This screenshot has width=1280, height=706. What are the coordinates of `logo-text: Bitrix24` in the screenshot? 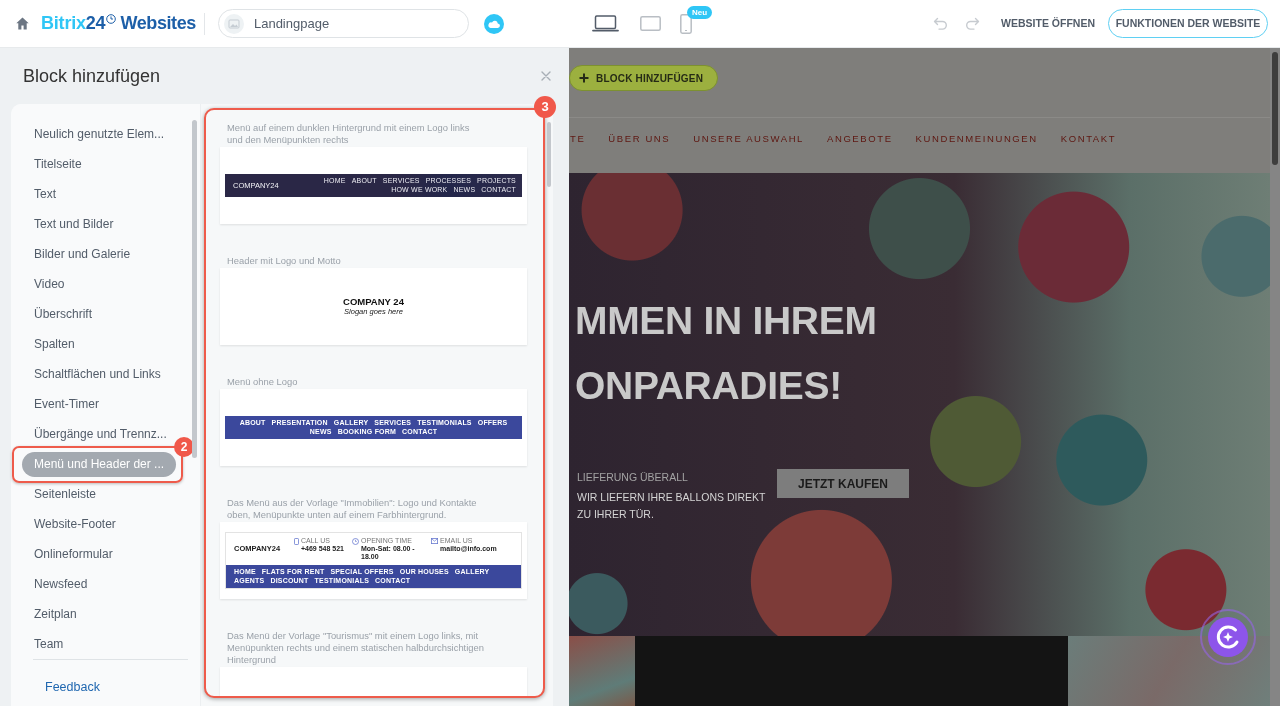 It's located at (73, 23).